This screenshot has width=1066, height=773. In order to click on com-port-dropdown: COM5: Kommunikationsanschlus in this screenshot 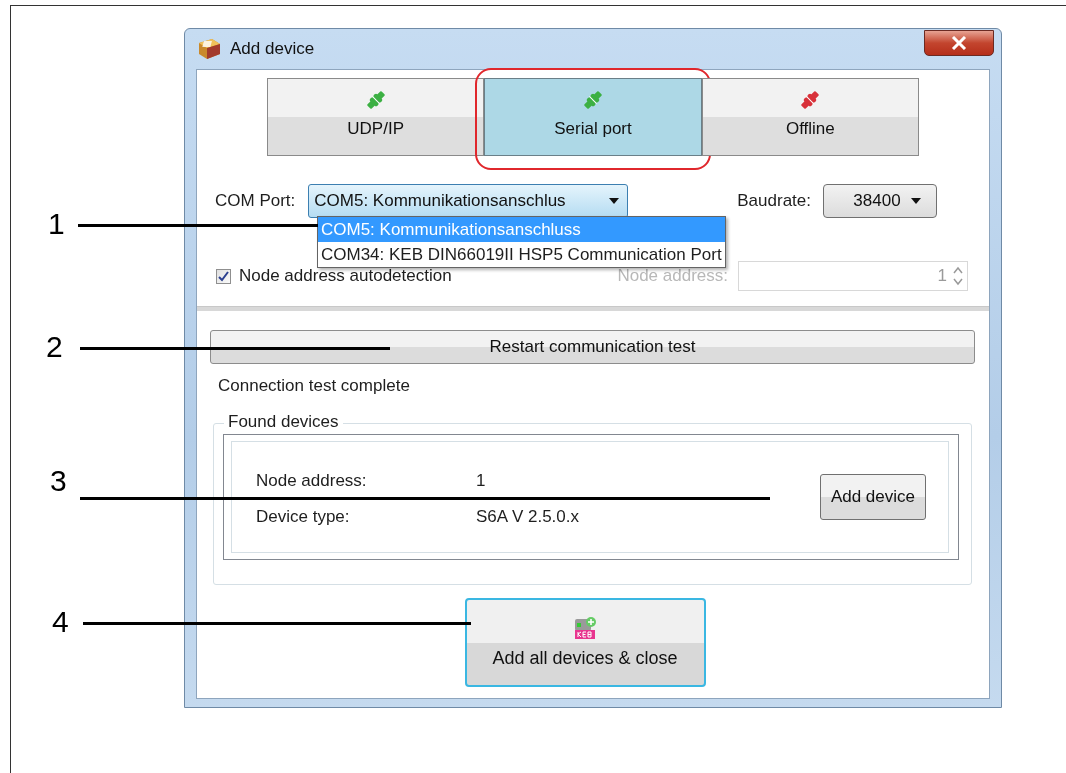, I will do `click(468, 201)`.